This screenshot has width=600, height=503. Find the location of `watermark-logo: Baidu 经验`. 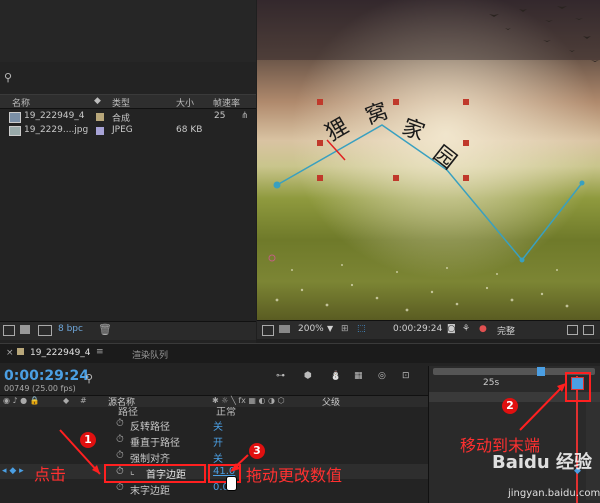

watermark-logo: Baidu 经验 is located at coordinates (542, 462).